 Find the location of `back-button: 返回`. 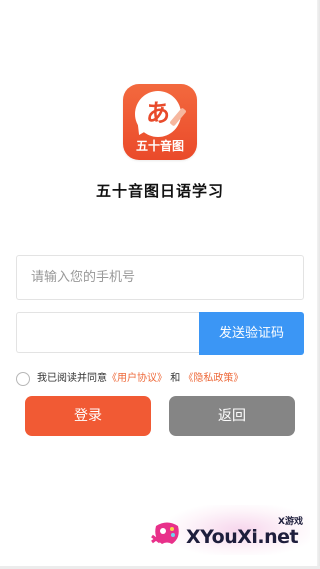

back-button: 返回 is located at coordinates (232, 416).